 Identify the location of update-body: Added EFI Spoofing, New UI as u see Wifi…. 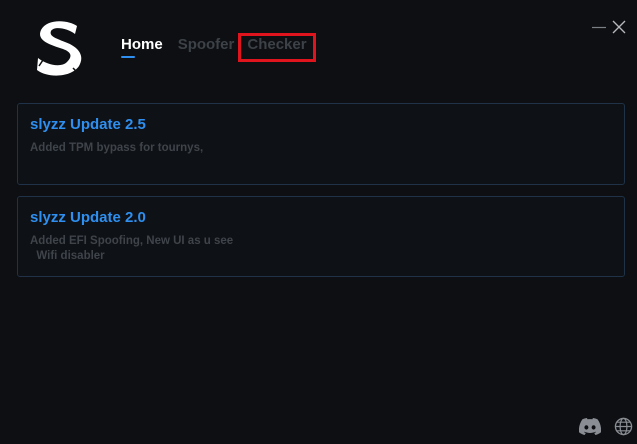
(132, 248).